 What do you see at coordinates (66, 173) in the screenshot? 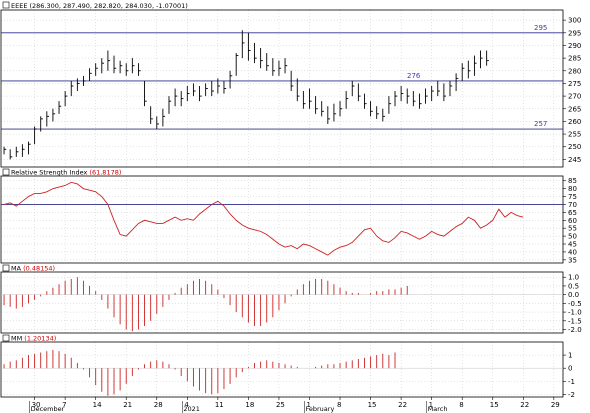
I see `rsi-title: Relative Strength Index (61.8178)` at bounding box center [66, 173].